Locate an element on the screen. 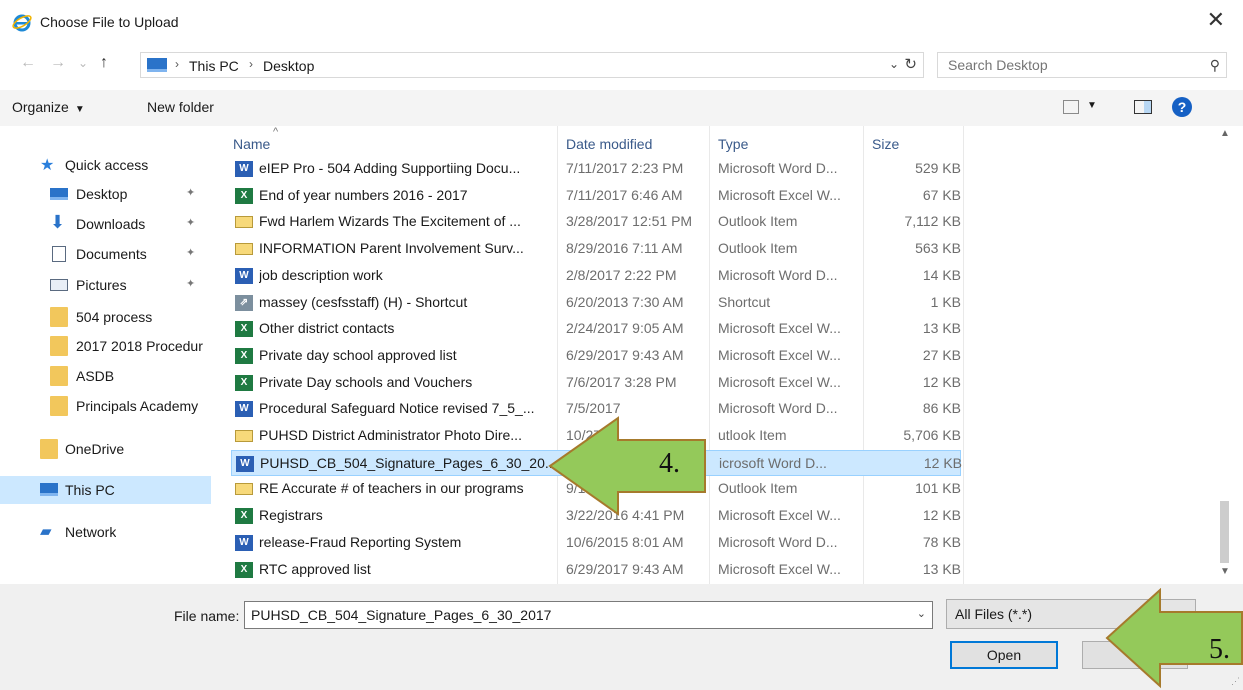  sort-ascending-icon: ^ is located at coordinates (276, 132).